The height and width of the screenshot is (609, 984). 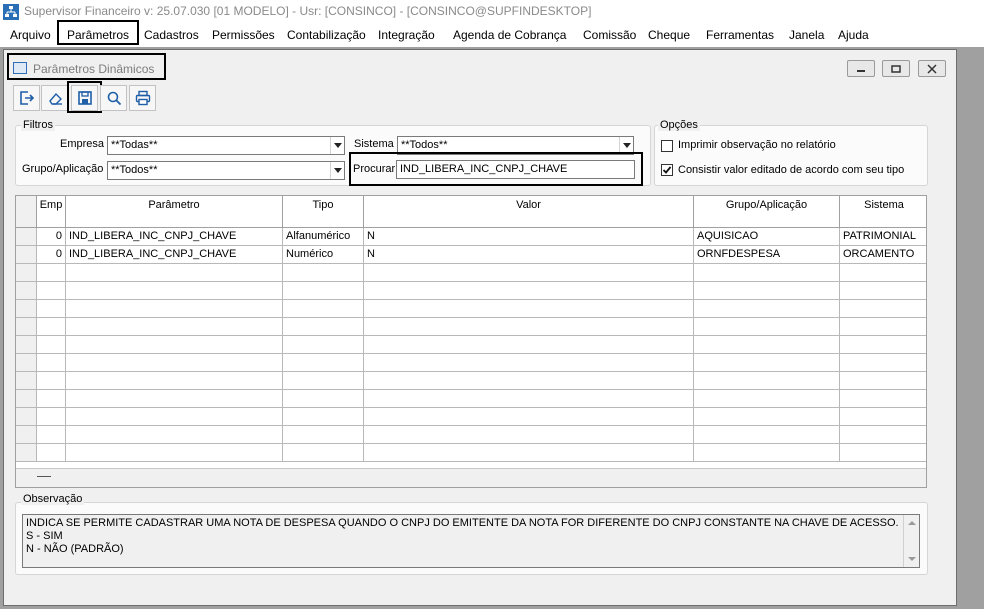 What do you see at coordinates (142, 98) in the screenshot?
I see `print-button` at bounding box center [142, 98].